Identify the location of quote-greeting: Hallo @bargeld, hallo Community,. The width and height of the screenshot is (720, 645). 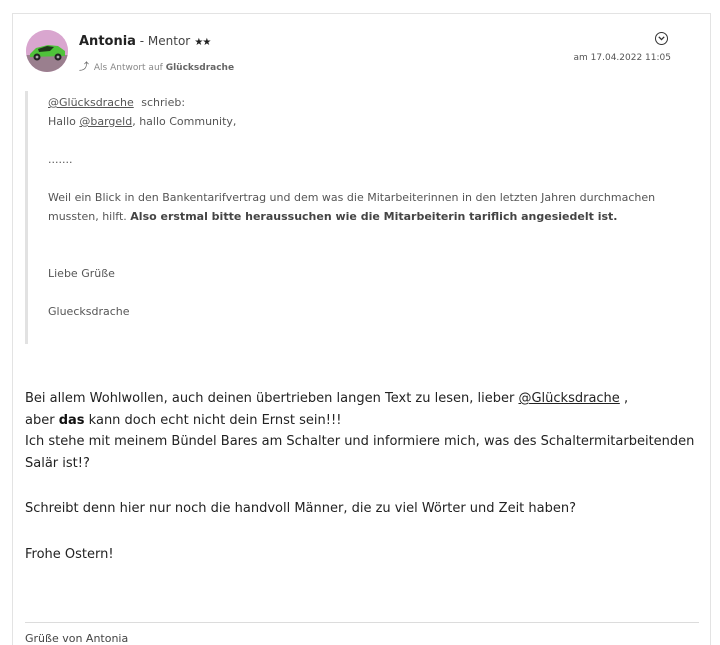
(361, 121).